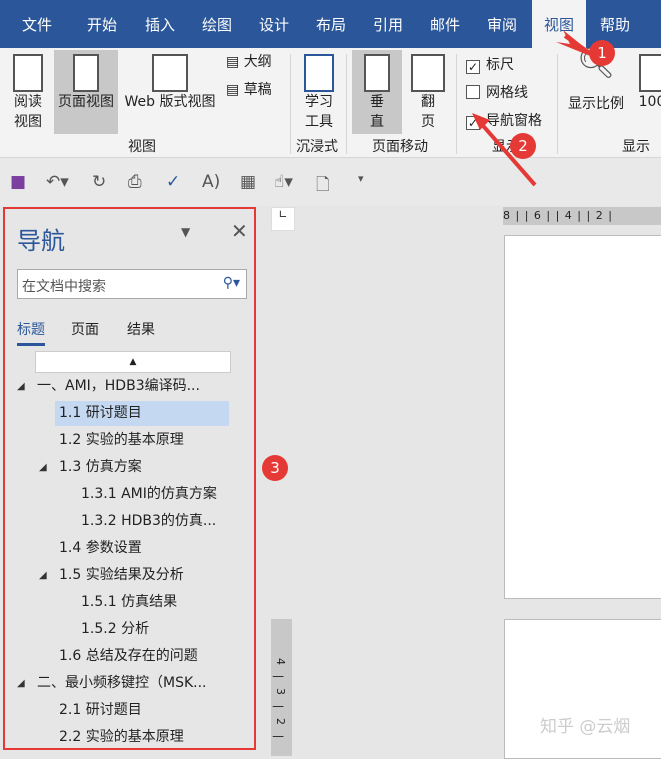 The width and height of the screenshot is (661, 759). What do you see at coordinates (506, 152) in the screenshot?
I see `arrow-icon` at bounding box center [506, 152].